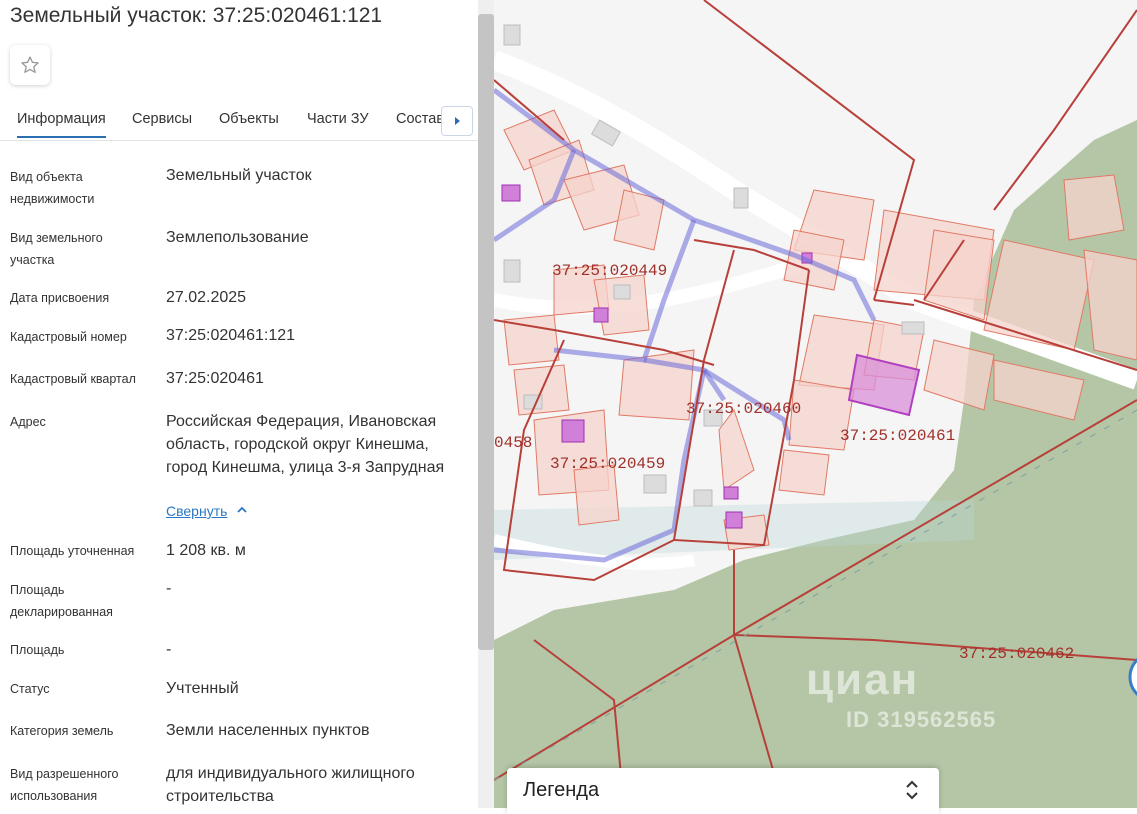 This screenshot has width=1137, height=814. What do you see at coordinates (237, 237) in the screenshot?
I see `field-value-land-type: Землепользование` at bounding box center [237, 237].